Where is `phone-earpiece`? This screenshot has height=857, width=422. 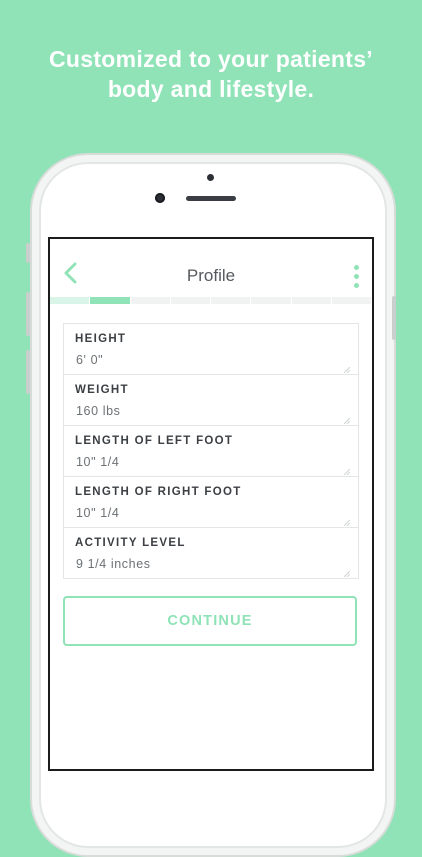
phone-earpiece is located at coordinates (211, 198).